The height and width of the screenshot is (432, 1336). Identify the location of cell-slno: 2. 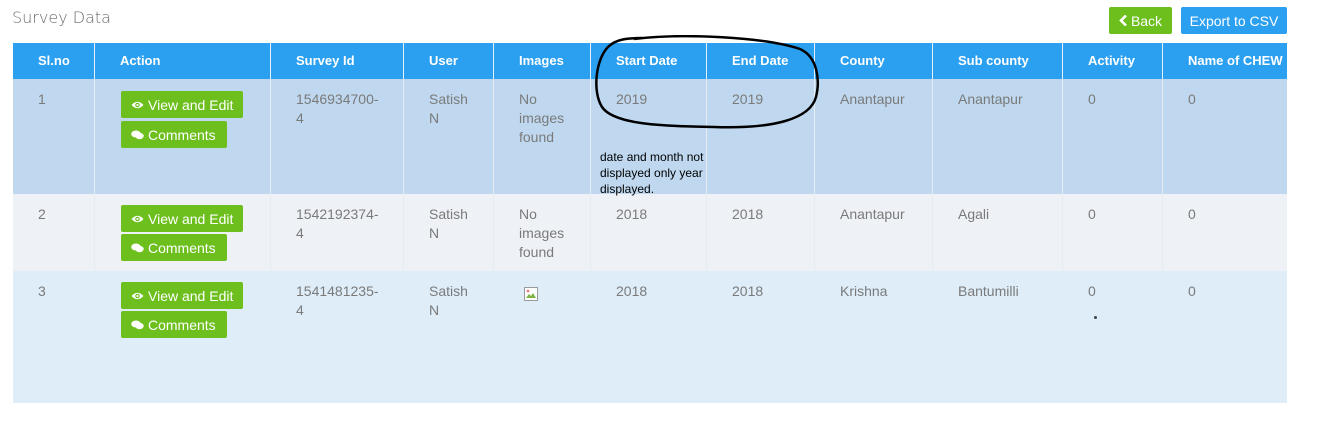
(54, 232).